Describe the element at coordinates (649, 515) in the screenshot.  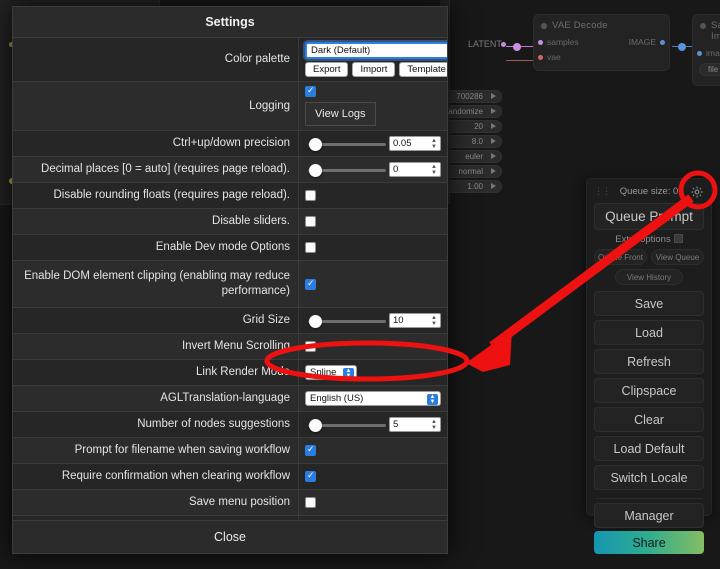
I see `manager-button: Manager` at that location.